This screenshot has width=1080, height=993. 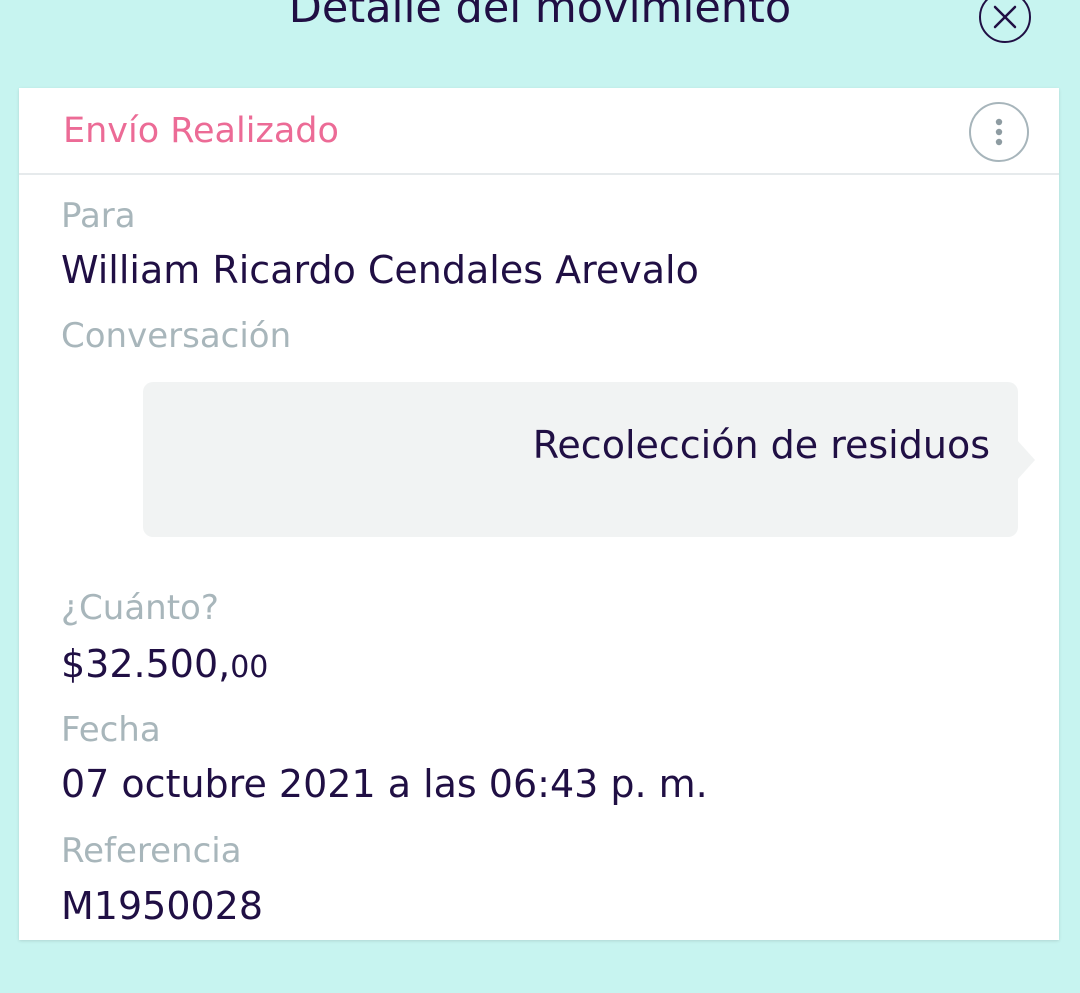 I want to click on amount-value: $32.500,00, so click(x=164, y=666).